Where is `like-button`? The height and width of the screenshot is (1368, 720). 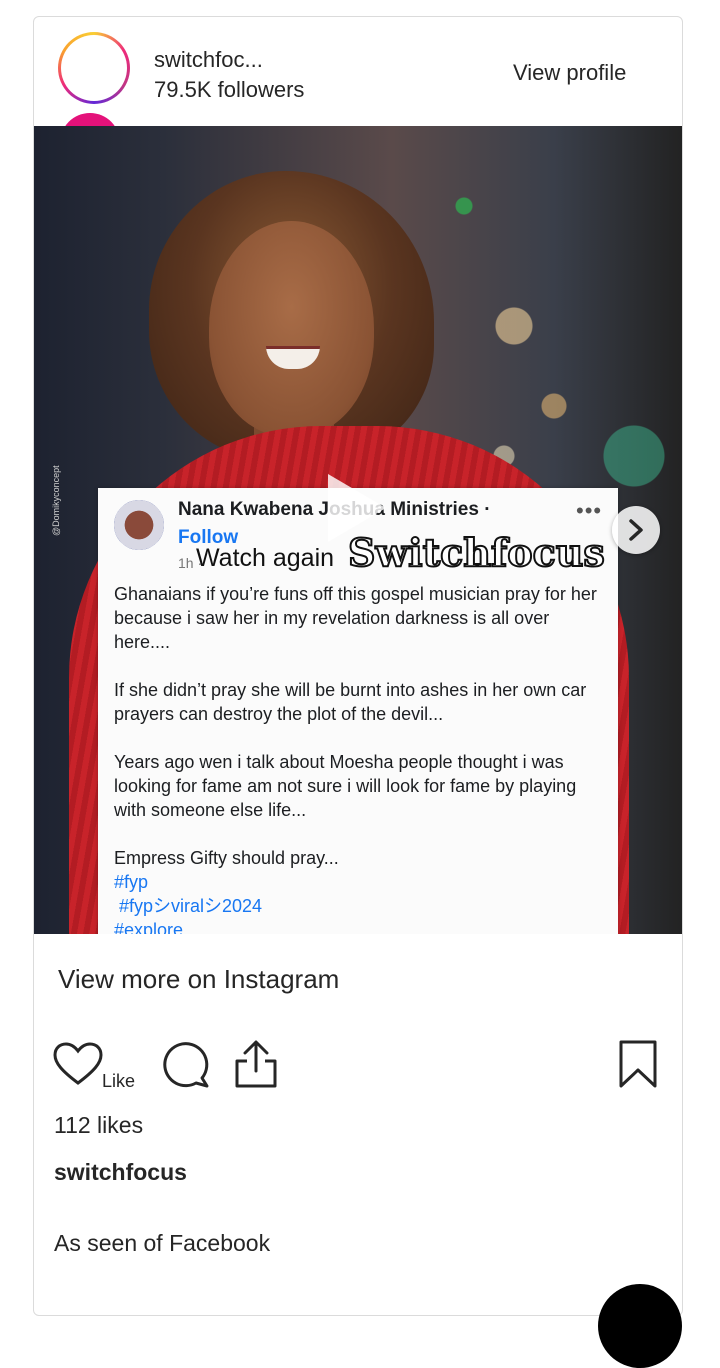
like-button is located at coordinates (78, 1066).